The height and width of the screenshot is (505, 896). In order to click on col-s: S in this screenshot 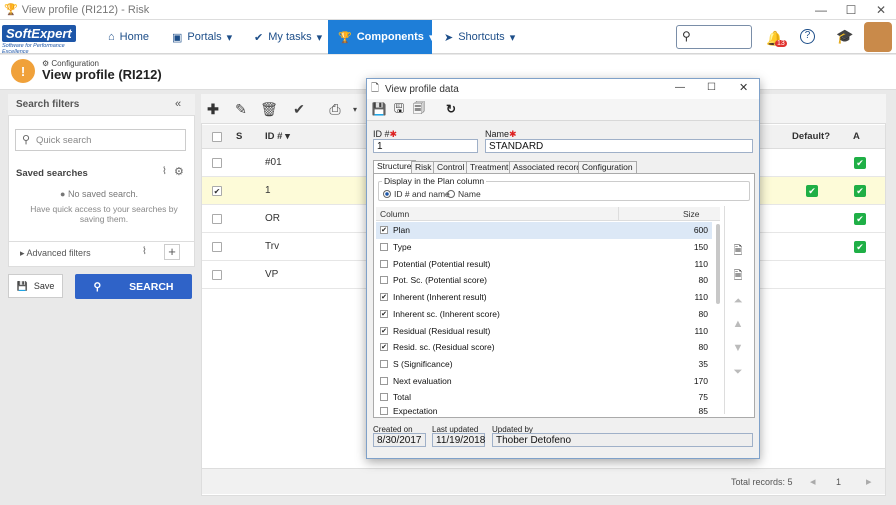, I will do `click(239, 136)`.